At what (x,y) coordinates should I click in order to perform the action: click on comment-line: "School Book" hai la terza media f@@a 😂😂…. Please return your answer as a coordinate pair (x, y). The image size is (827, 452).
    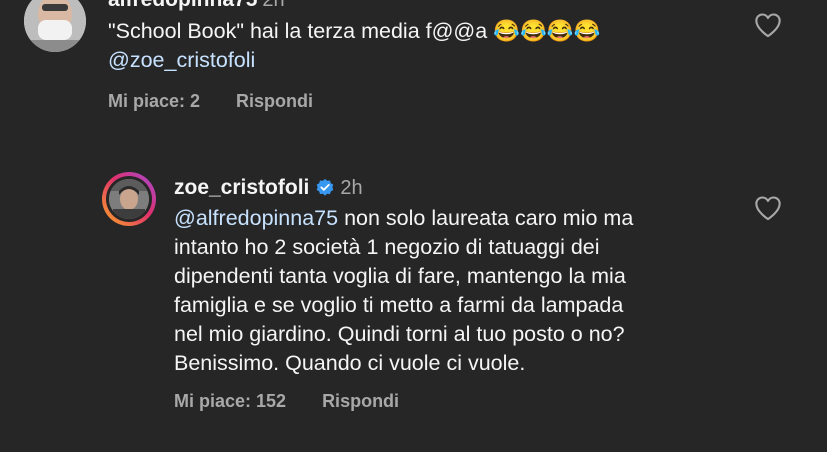
    Looking at the image, I should click on (354, 31).